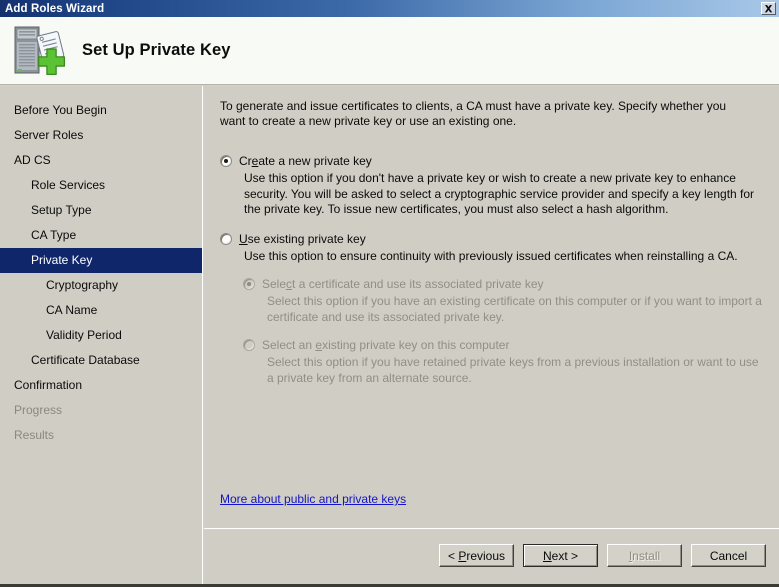 The height and width of the screenshot is (587, 779). I want to click on next-button: Next >, so click(560, 555).